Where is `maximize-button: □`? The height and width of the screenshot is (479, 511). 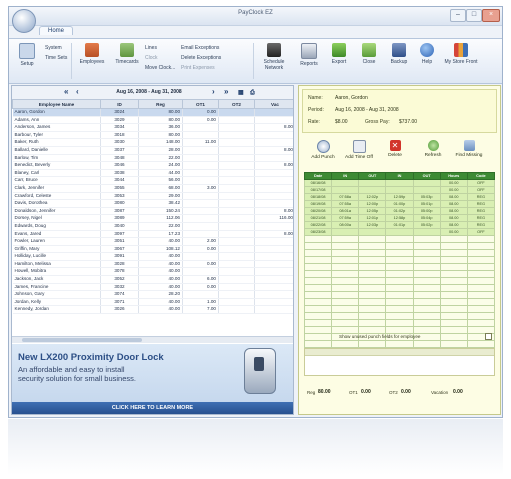 maximize-button: □ is located at coordinates (474, 15).